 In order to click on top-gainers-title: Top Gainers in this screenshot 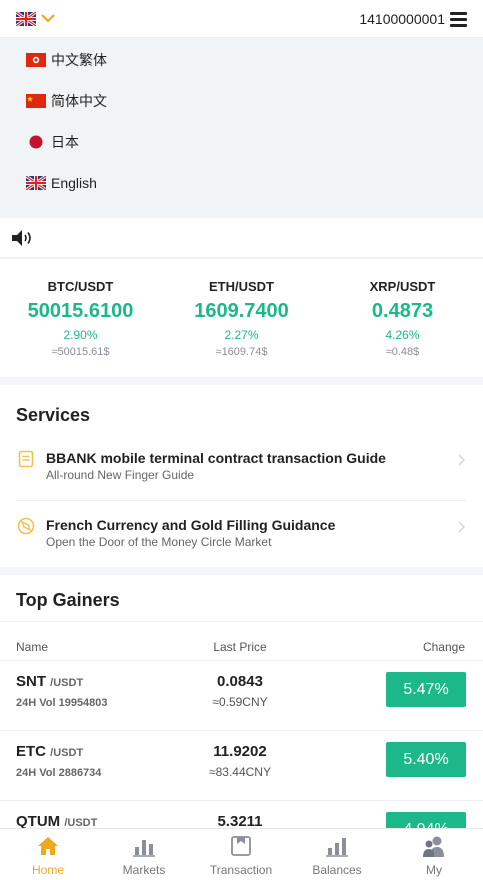, I will do `click(68, 600)`.